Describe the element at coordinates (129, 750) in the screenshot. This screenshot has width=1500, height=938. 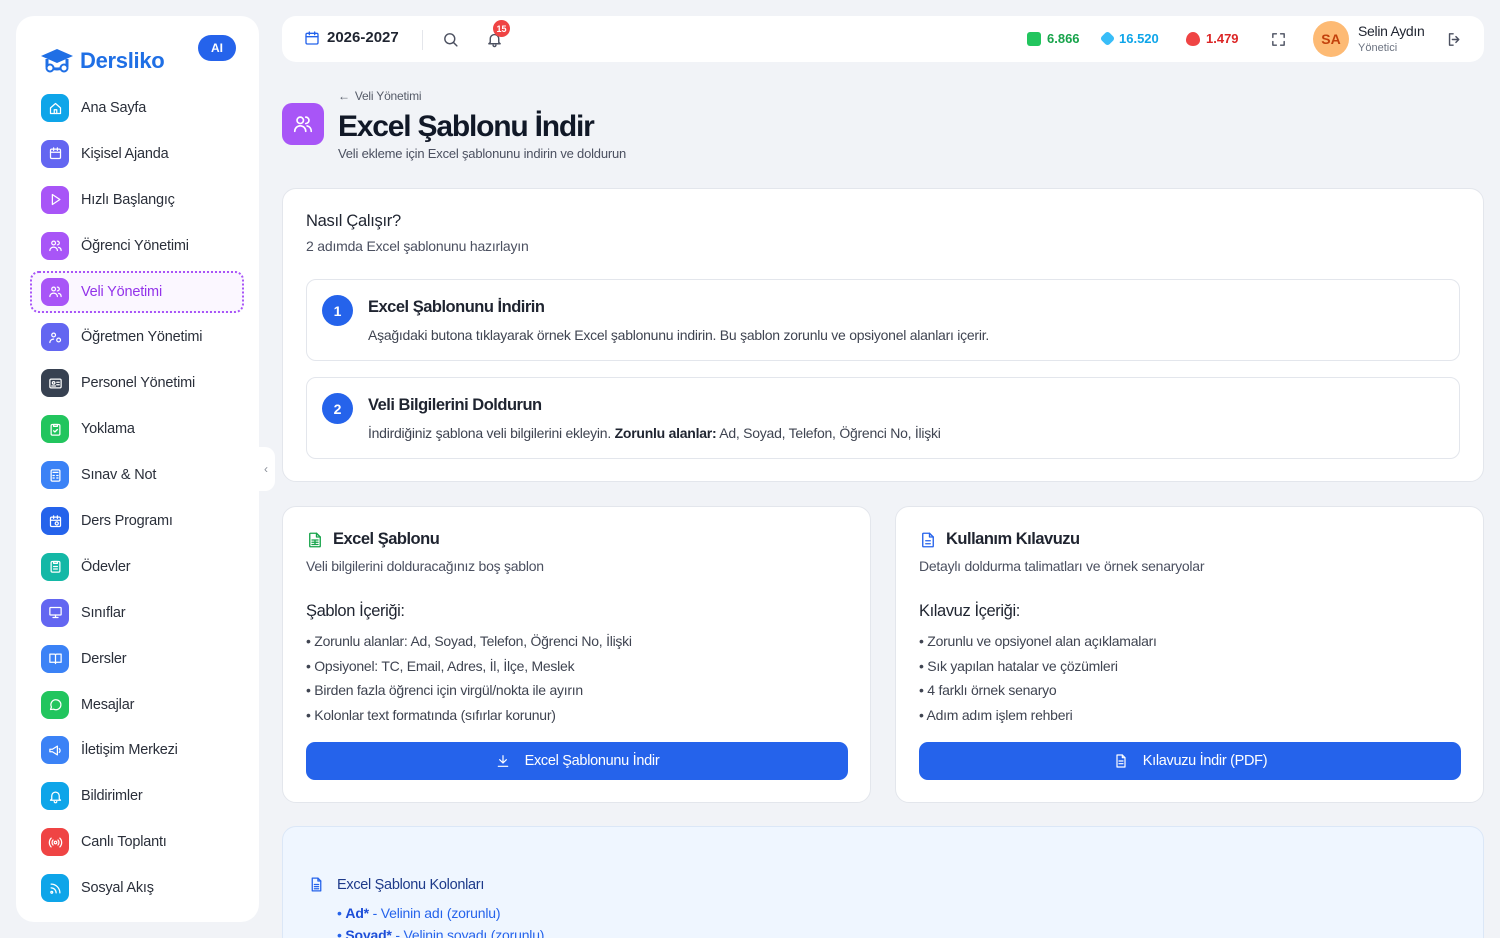
I see `sidebar-item-label: İletişim Merkezi` at that location.